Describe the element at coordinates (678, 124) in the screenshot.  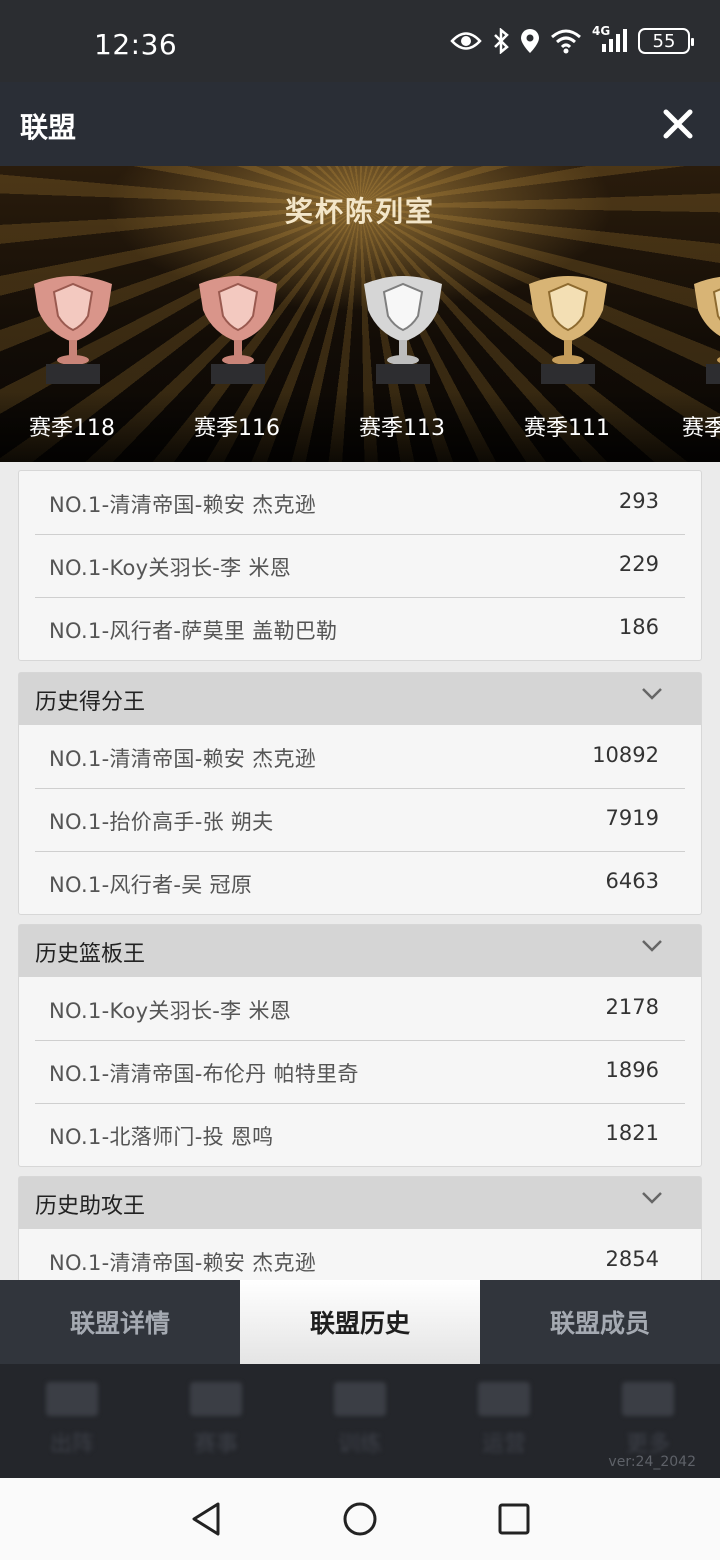
I see `close-icon` at that location.